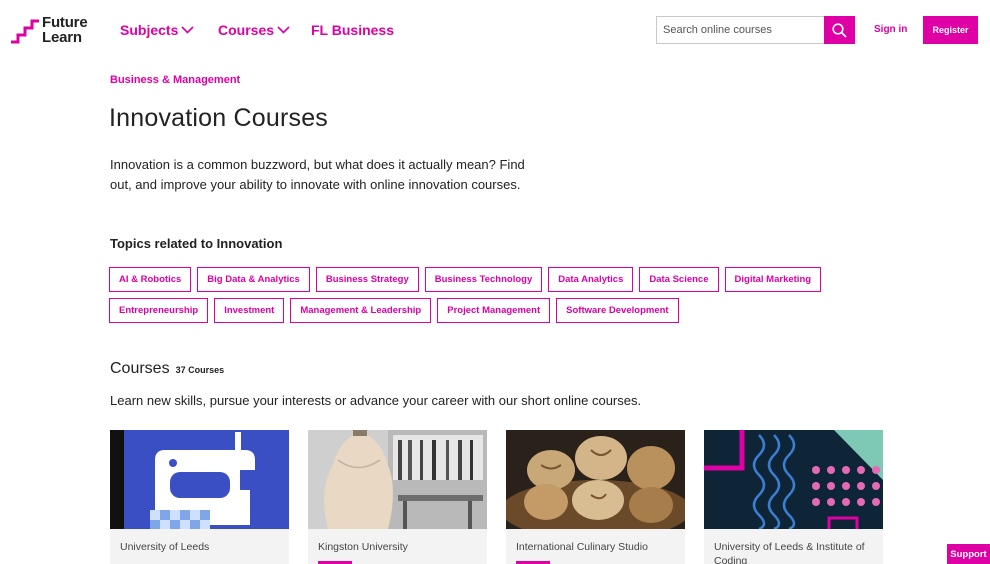 The width and height of the screenshot is (990, 564). Describe the element at coordinates (149, 30) in the screenshot. I see `nav-subjects-label: Subjects` at that location.